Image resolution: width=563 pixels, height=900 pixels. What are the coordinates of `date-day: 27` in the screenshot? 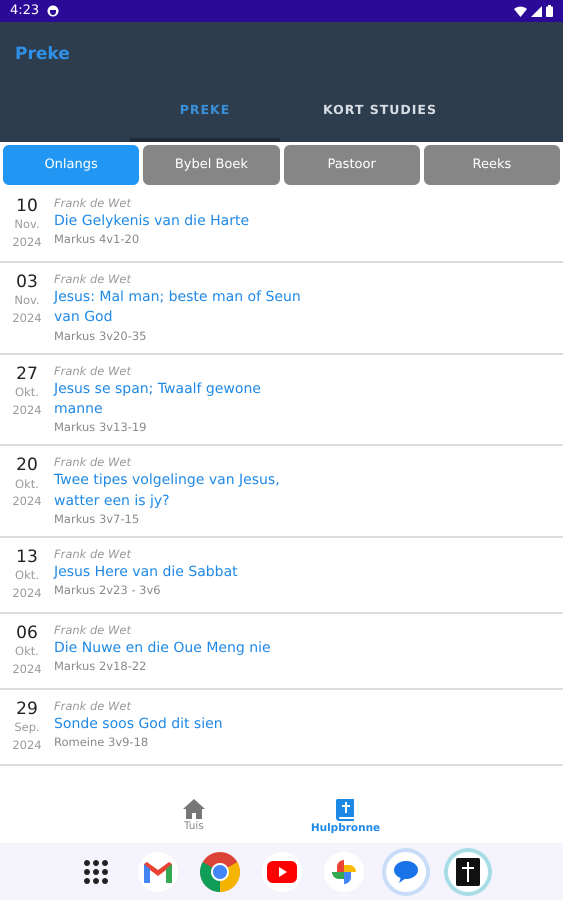 It's located at (27, 374).